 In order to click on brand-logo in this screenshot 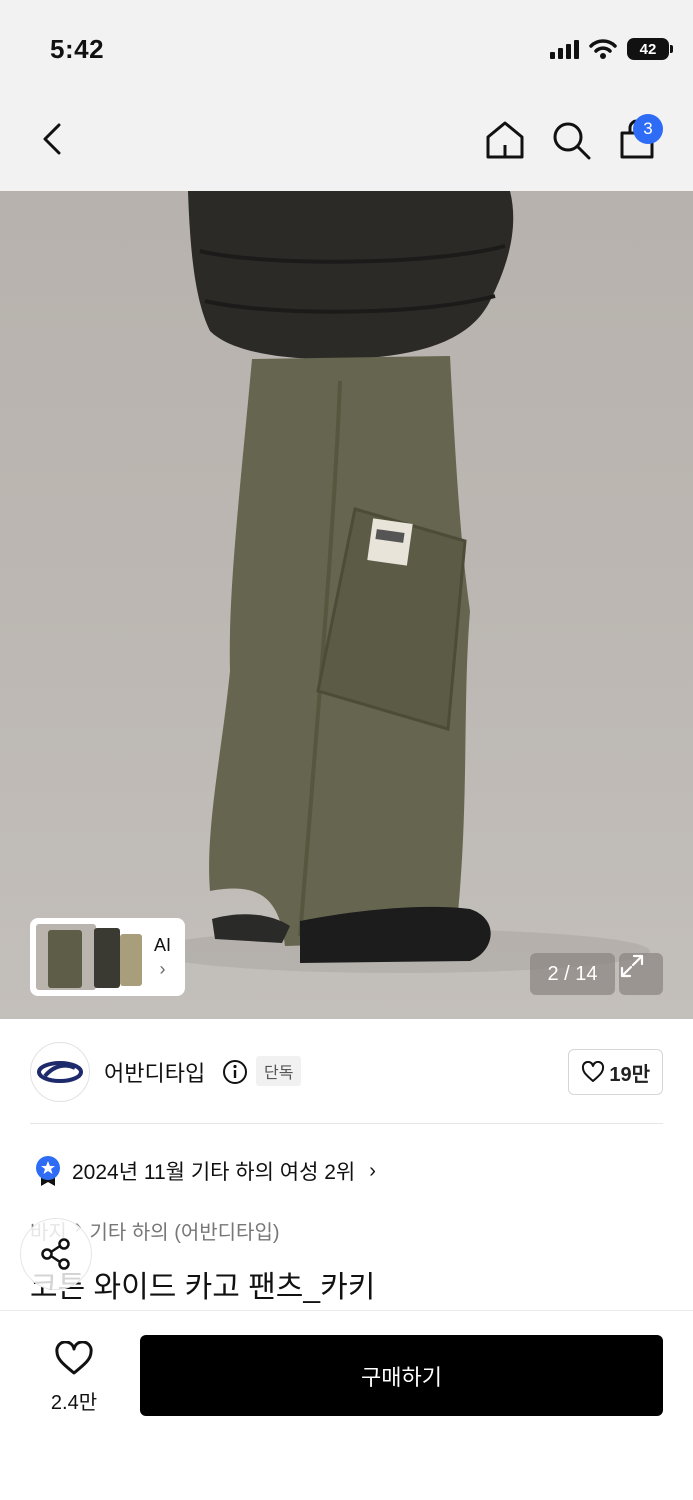, I will do `click(60, 1072)`.